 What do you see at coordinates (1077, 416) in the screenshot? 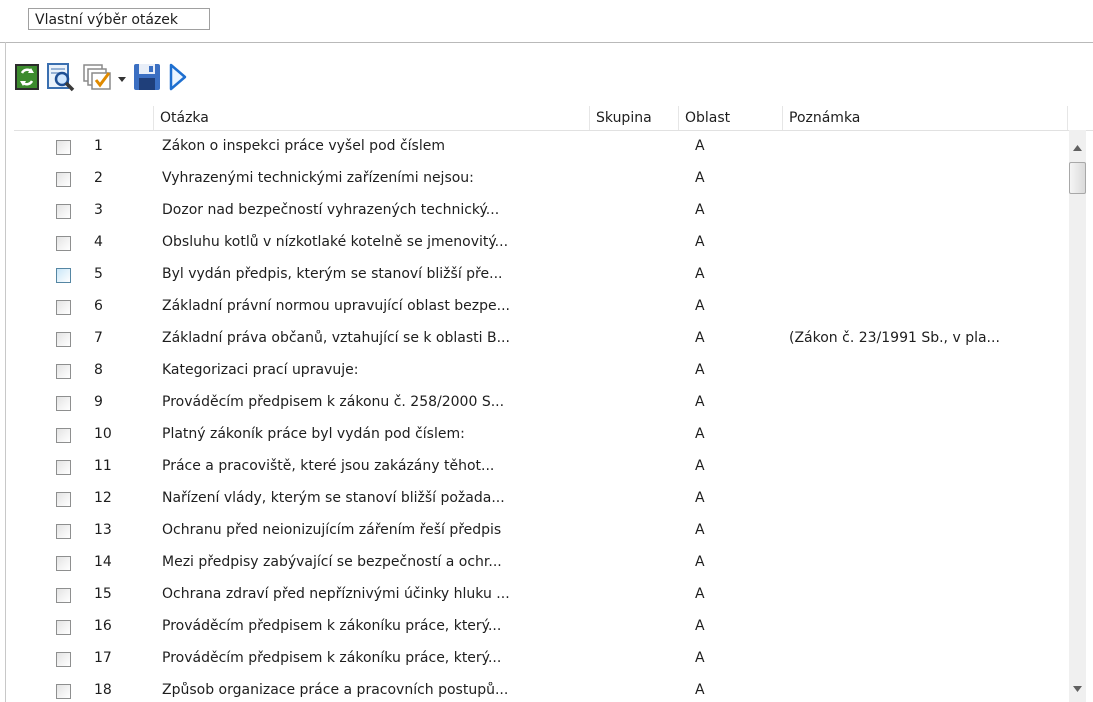
I see `vertical-scrollbar` at bounding box center [1077, 416].